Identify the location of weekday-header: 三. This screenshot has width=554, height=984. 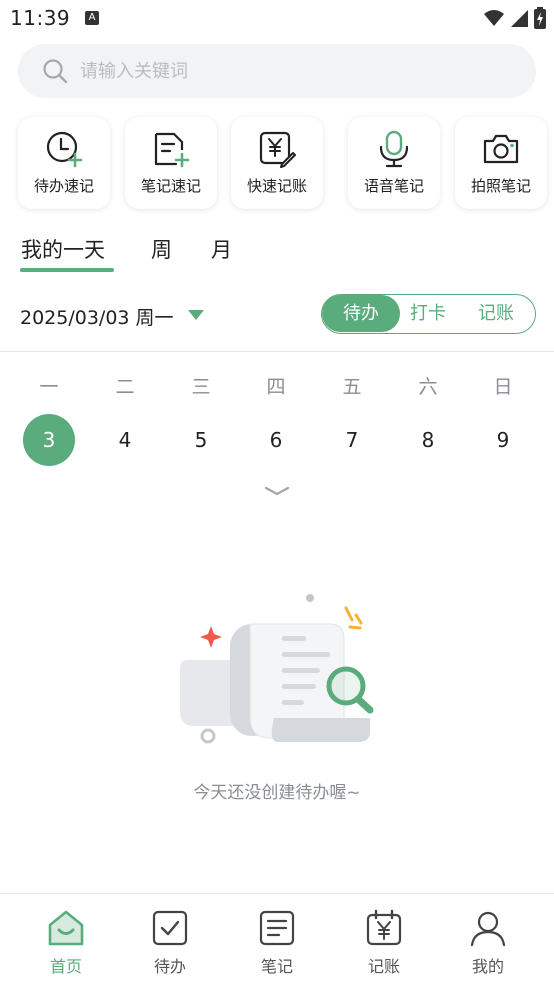
(201, 387).